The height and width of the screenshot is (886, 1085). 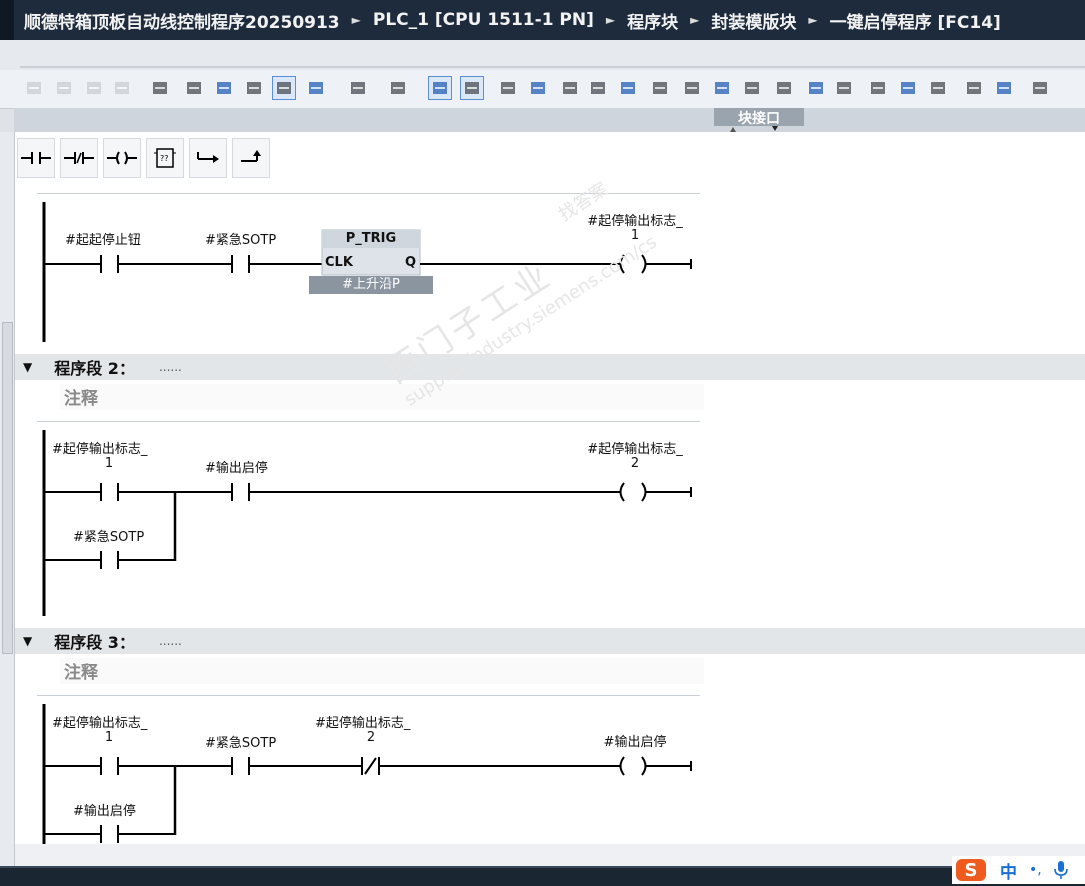 What do you see at coordinates (34, 88) in the screenshot?
I see `insert-network-icon` at bounding box center [34, 88].